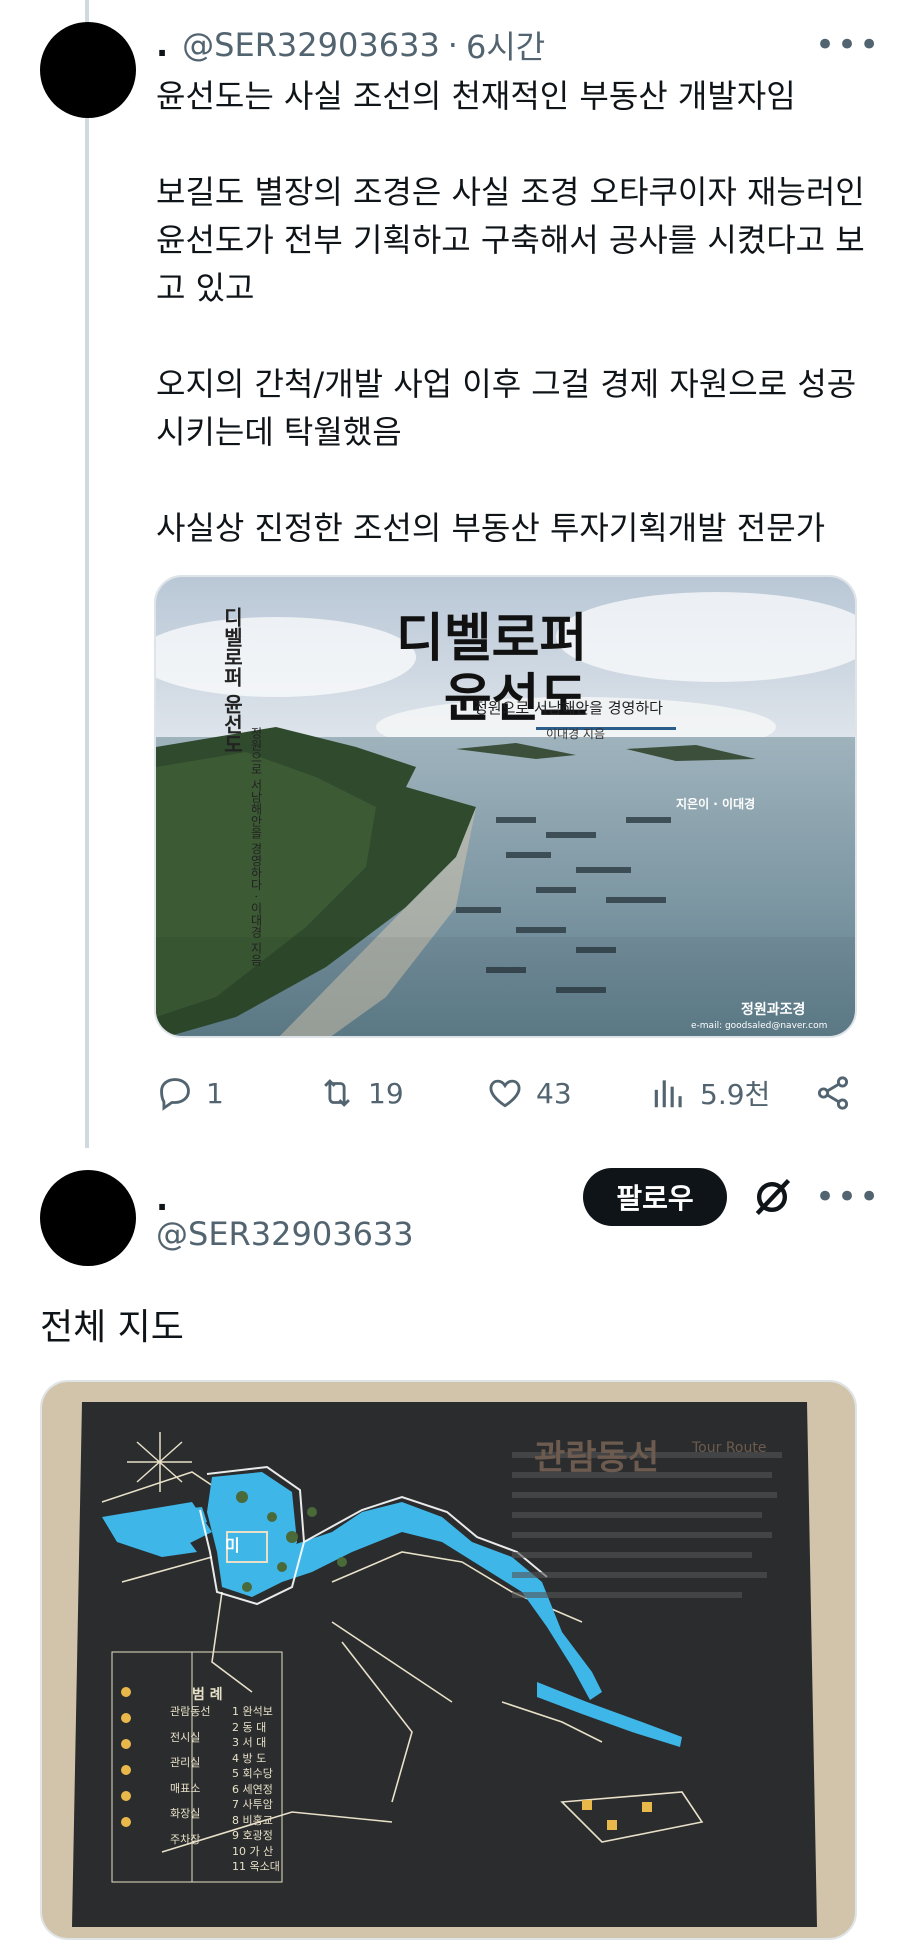 The image size is (900, 1952). What do you see at coordinates (184, 1775) in the screenshot?
I see `legend-categories: 관람동선 전시실 관리실 매표소 화장실 주차장` at bounding box center [184, 1775].